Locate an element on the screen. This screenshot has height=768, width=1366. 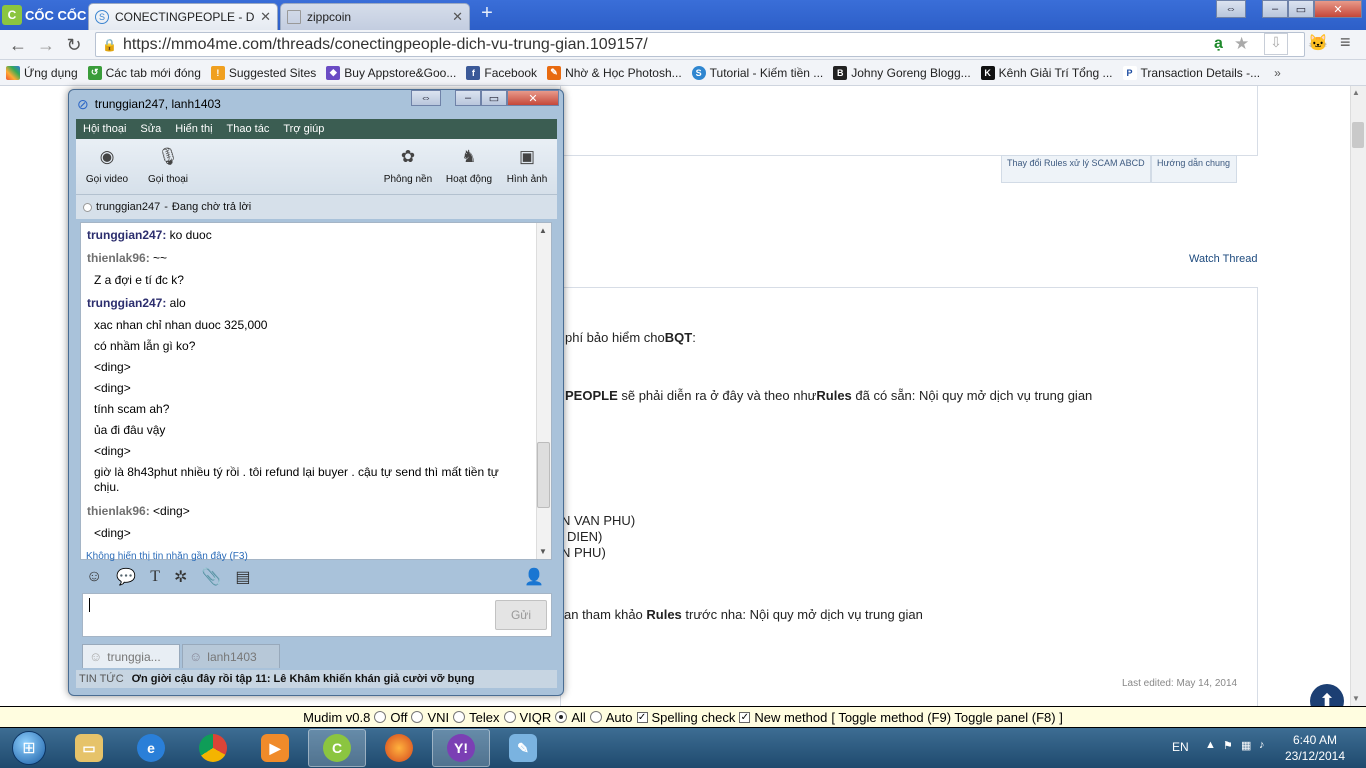
plugins-icon: ✲ is located at coordinates (180, 577).